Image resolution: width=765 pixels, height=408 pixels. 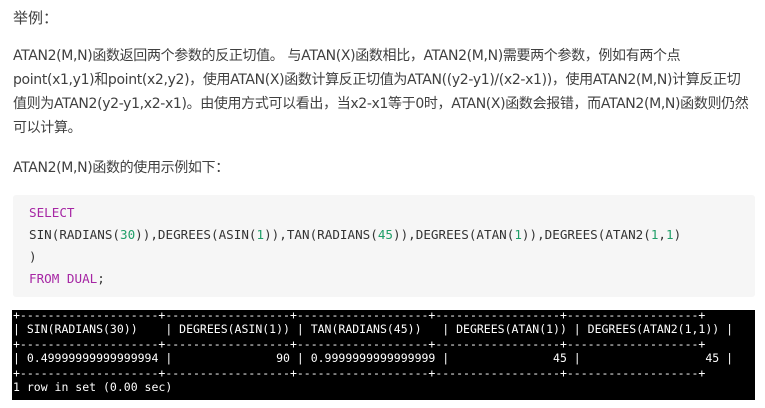 I want to click on result-summary: 1 row in set (0.00 sec), so click(x=93, y=387).